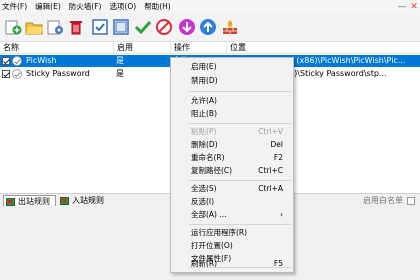 The image size is (420, 280). Describe the element at coordinates (402, 6) in the screenshot. I see `minimize-button: —` at that location.